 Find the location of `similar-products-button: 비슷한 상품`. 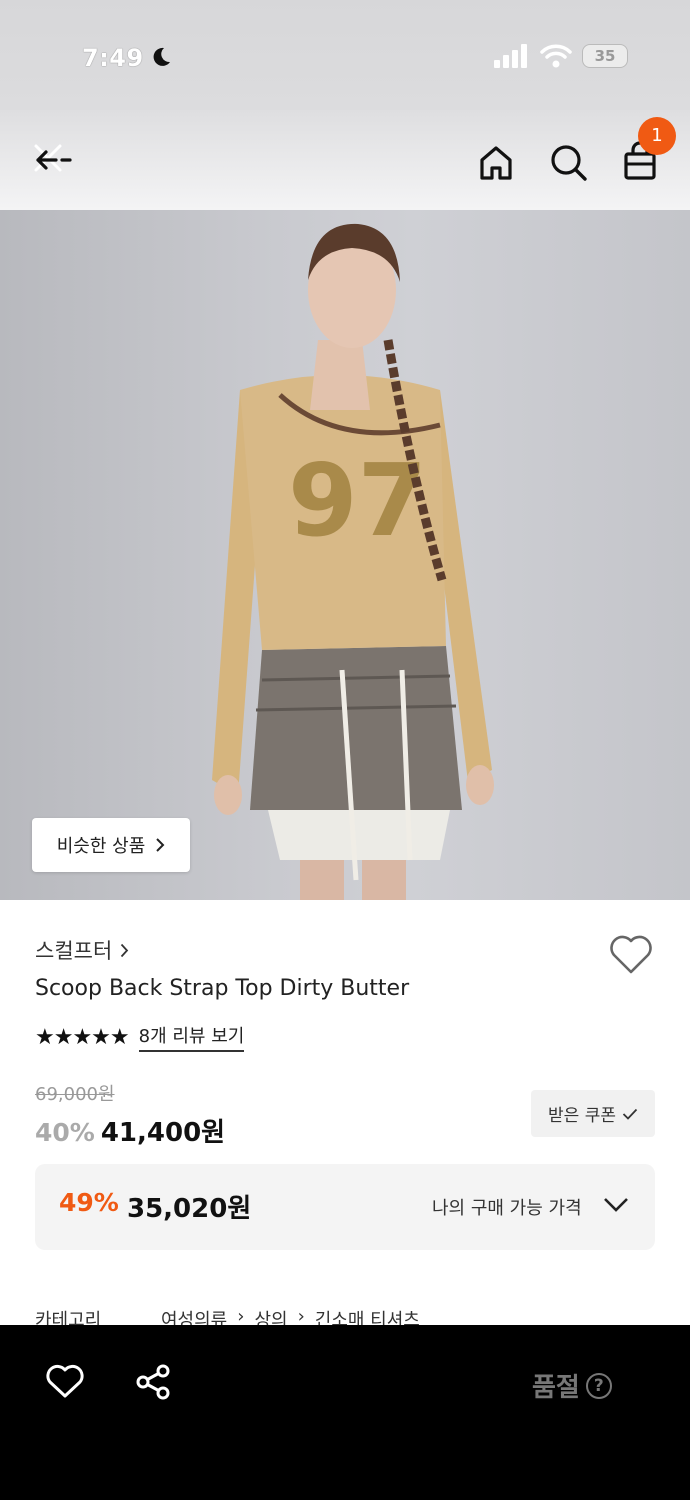

similar-products-button: 비슷한 상품 is located at coordinates (111, 845).